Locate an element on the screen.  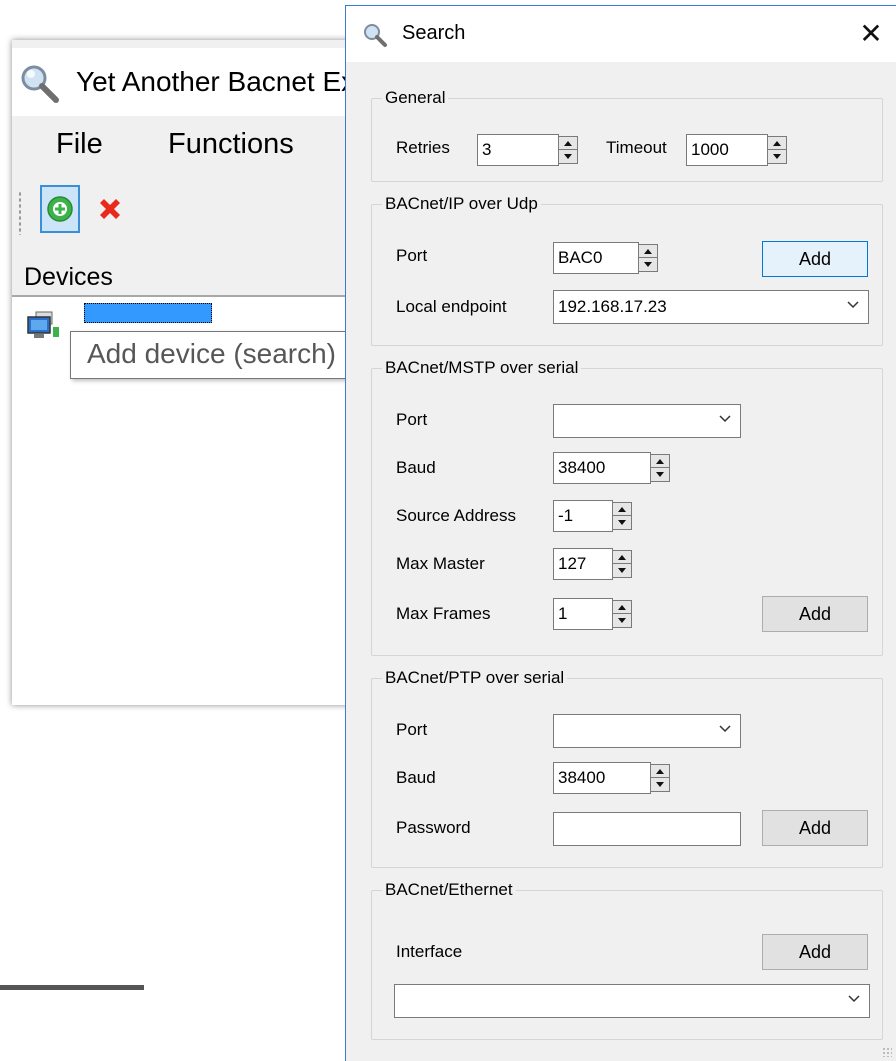
ptp-add-button: Add is located at coordinates (815, 828).